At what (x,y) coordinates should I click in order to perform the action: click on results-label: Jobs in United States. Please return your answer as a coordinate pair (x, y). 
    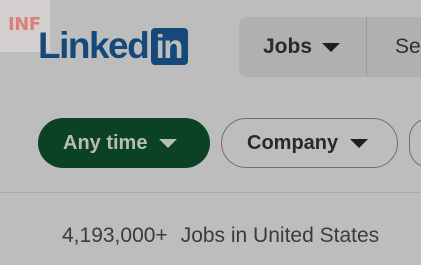
    Looking at the image, I should click on (280, 235).